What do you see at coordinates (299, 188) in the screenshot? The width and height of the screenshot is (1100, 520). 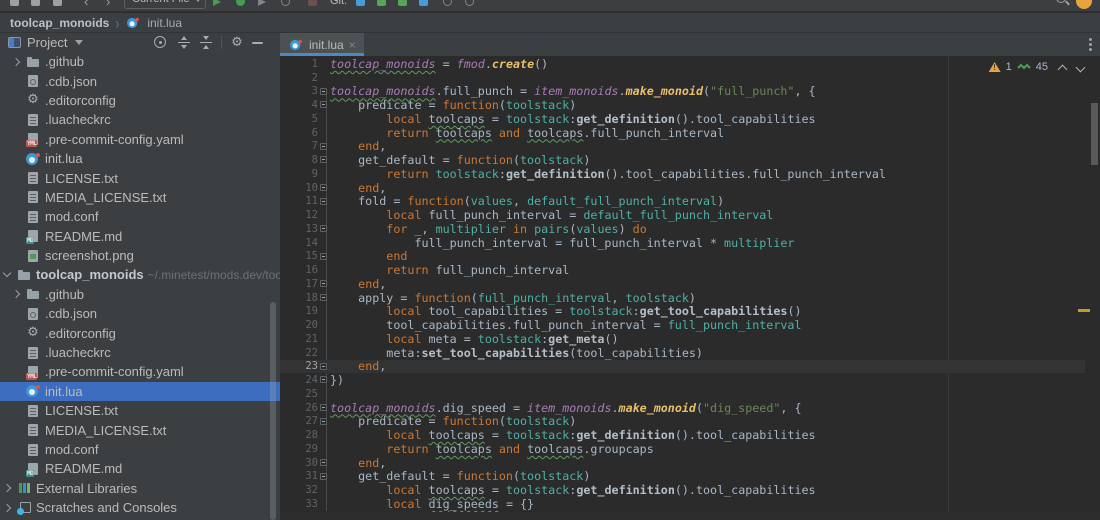 I see `line-number: 10` at bounding box center [299, 188].